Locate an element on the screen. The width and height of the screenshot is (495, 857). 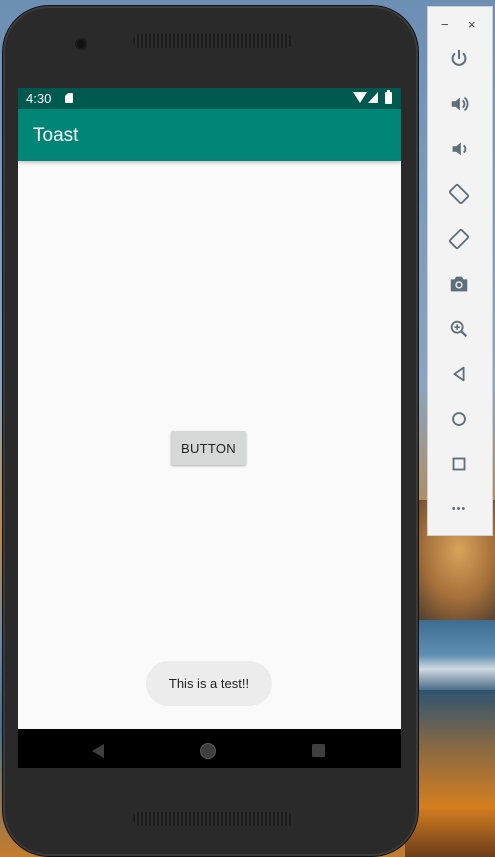
screenshot-icon is located at coordinates (459, 284).